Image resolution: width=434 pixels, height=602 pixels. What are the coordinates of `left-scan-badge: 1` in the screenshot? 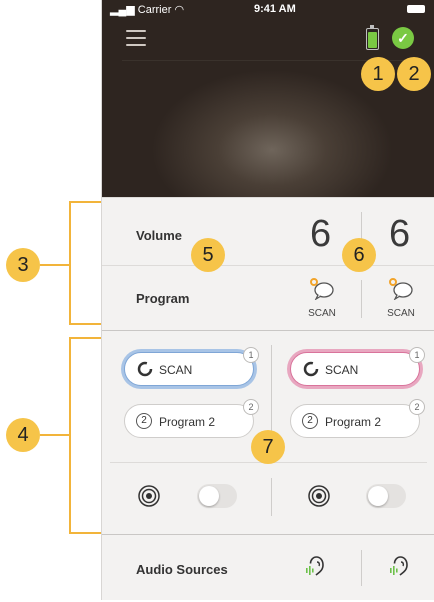 It's located at (251, 355).